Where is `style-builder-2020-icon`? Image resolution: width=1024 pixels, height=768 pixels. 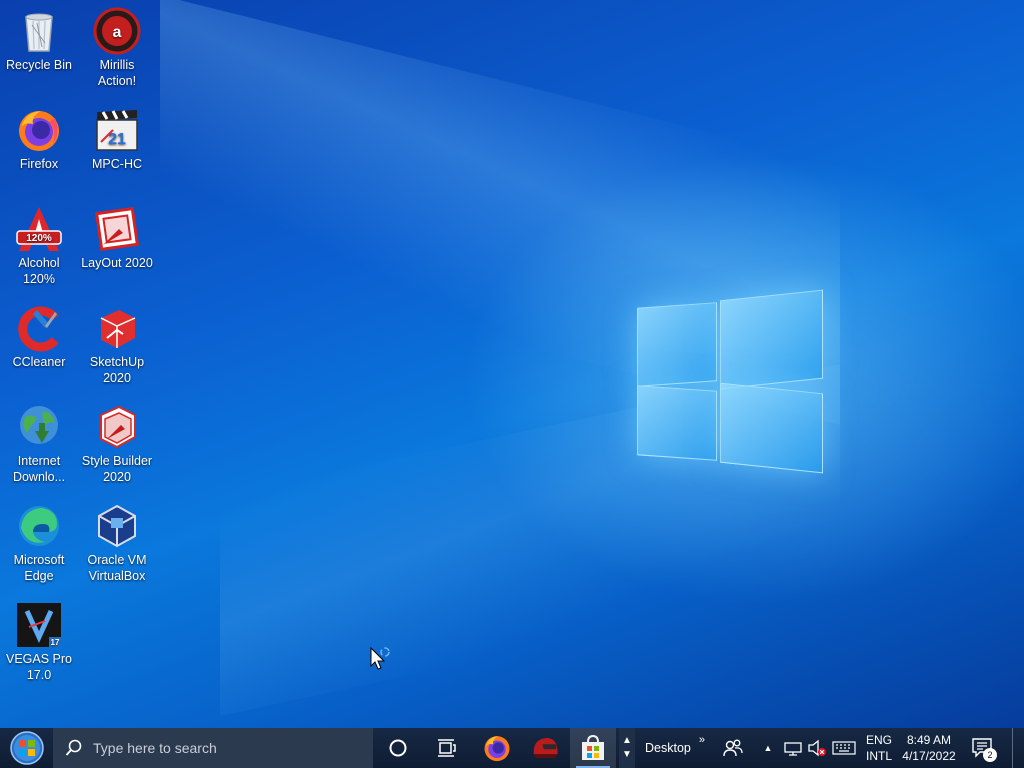
style-builder-2020-icon is located at coordinates (118, 427).